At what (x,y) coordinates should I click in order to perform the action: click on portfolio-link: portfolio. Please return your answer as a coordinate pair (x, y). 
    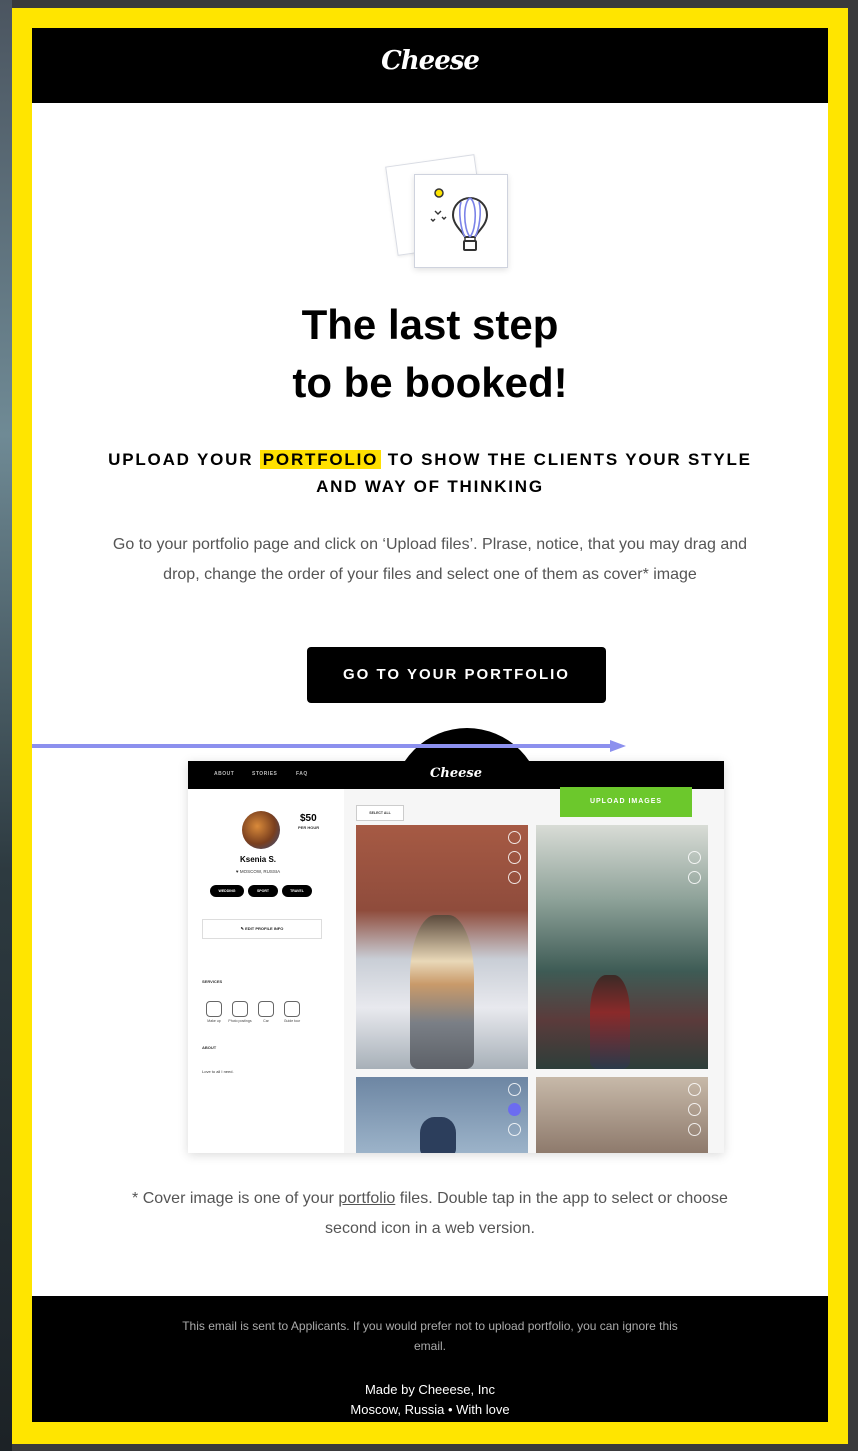
    Looking at the image, I should click on (366, 1198).